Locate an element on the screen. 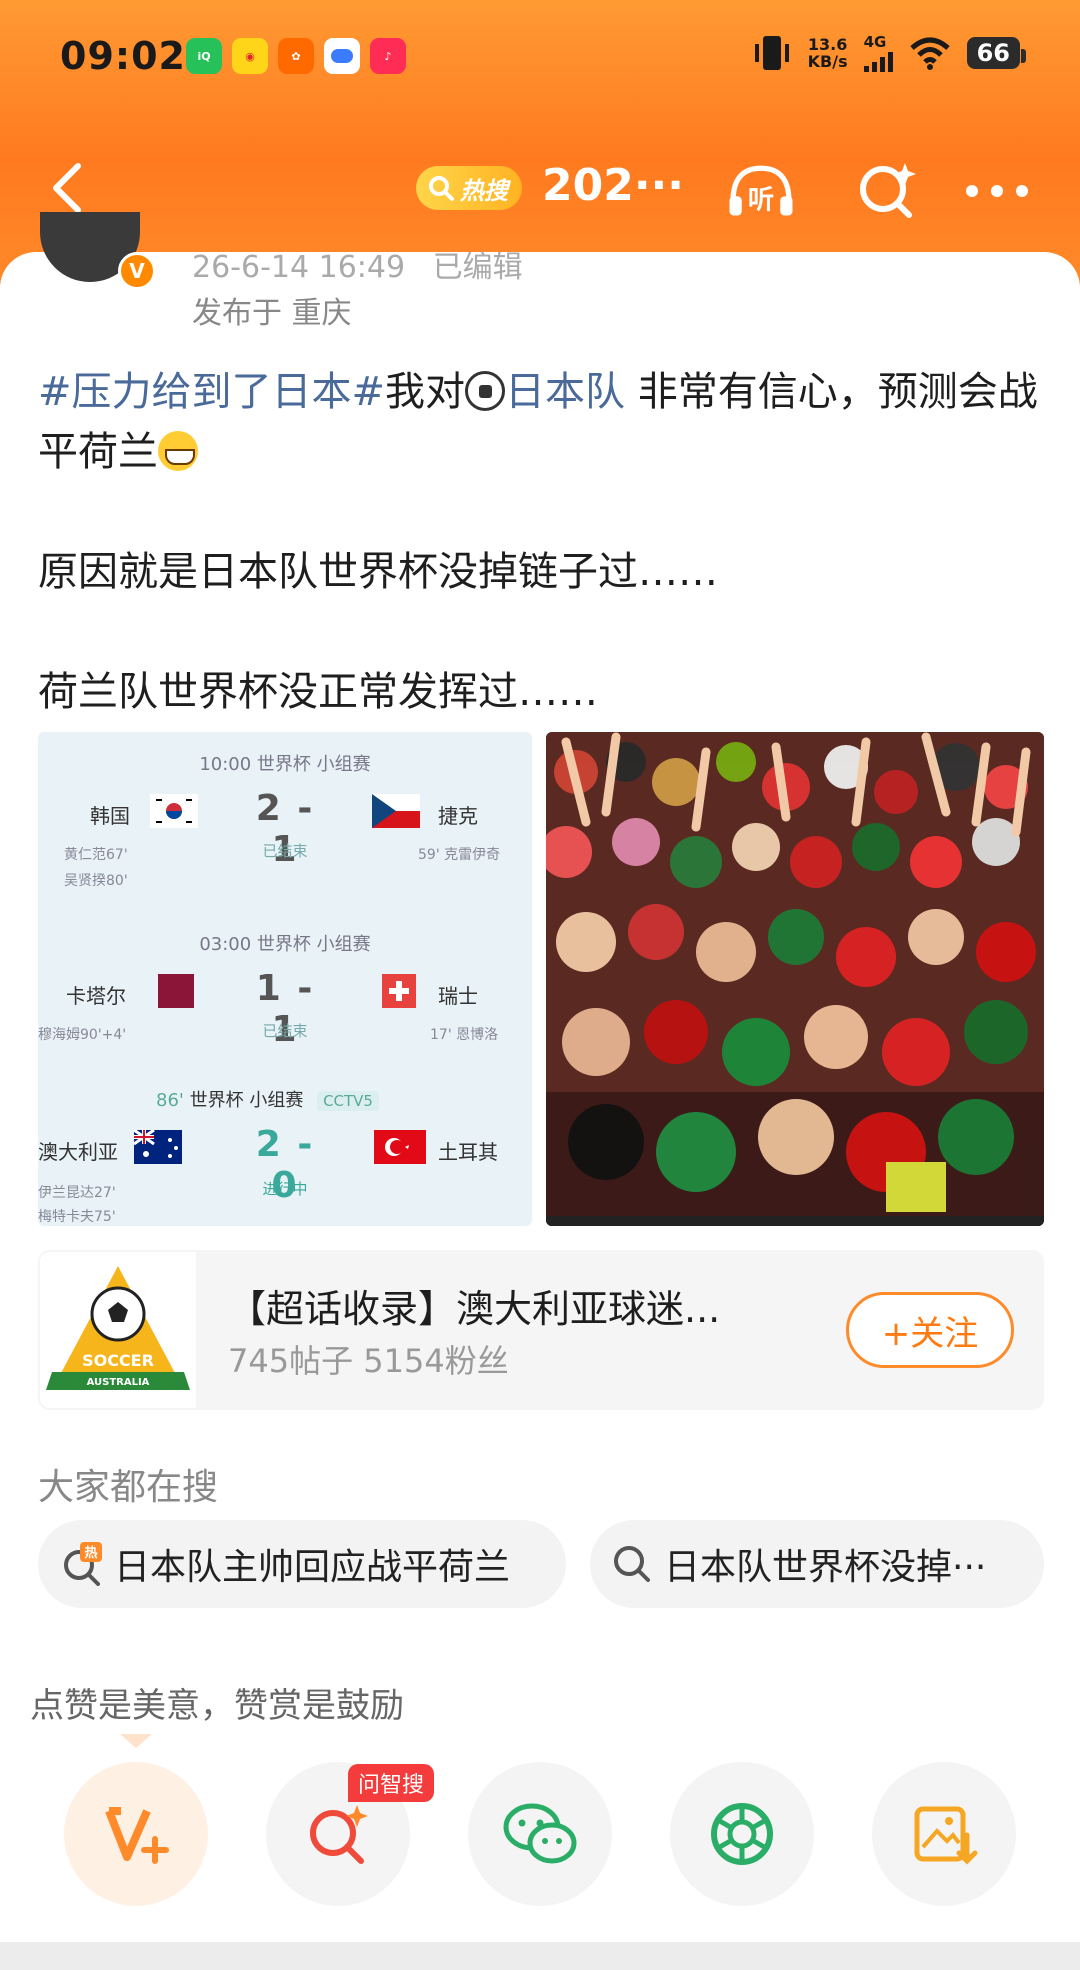  notification-icons: iQ ◉ ✿ ♪ is located at coordinates (296, 56).